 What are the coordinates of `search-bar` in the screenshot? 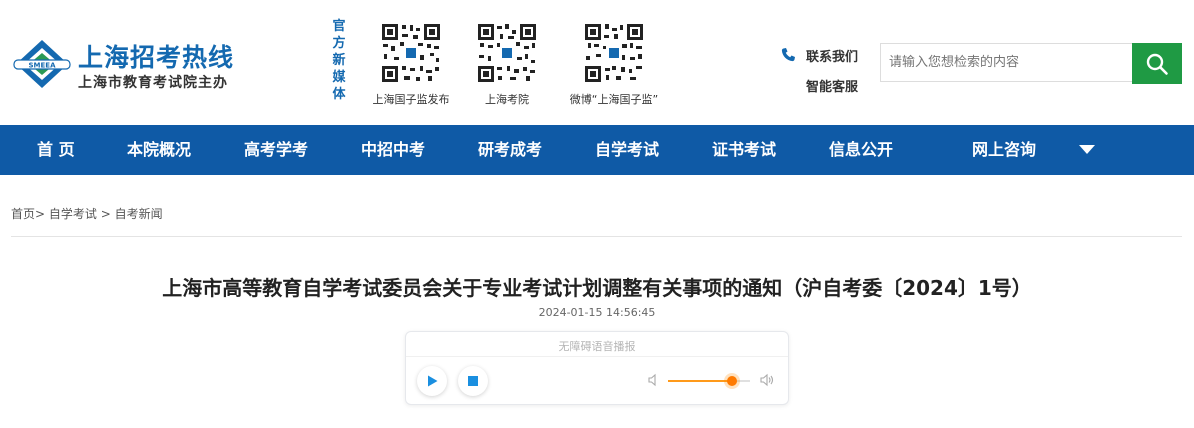 It's located at (1031, 63).